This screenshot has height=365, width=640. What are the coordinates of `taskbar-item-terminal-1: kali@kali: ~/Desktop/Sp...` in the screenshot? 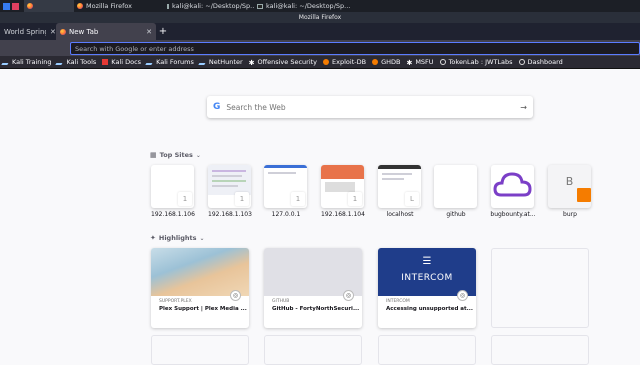 It's located at (209, 6).